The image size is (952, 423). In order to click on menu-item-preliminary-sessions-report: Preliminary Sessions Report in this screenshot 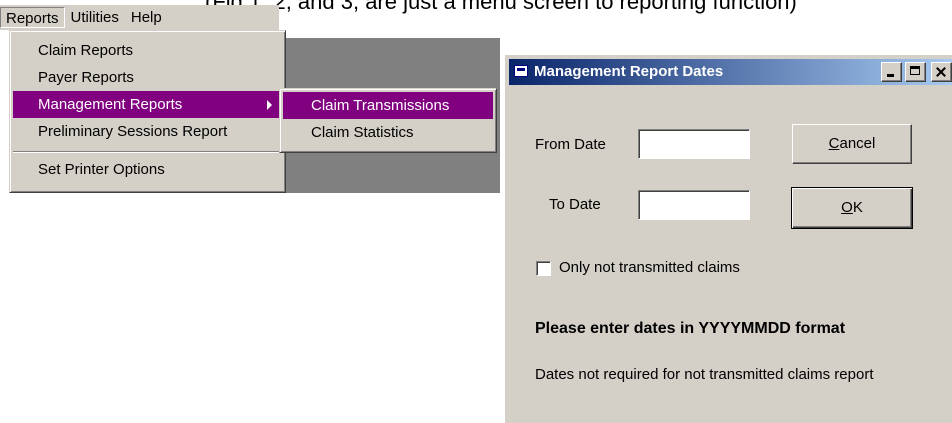, I will do `click(147, 131)`.